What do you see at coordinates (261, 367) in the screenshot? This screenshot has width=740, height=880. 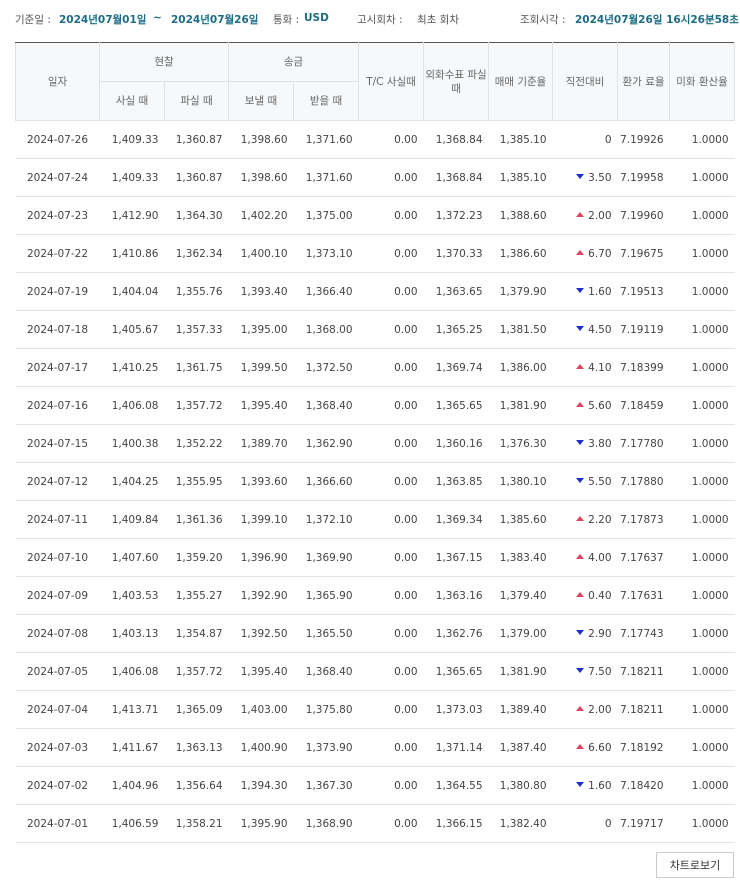 I see `cell-remit-send: 1,399.50` at bounding box center [261, 367].